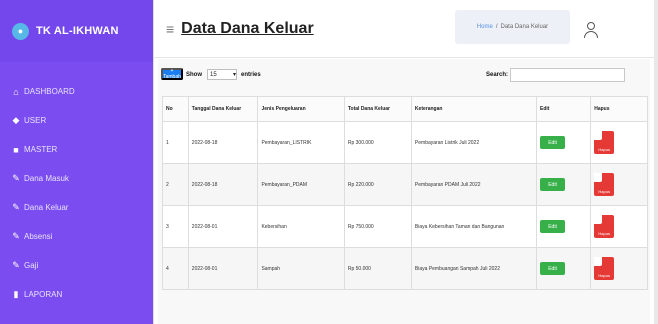 Image resolution: width=658 pixels, height=324 pixels. I want to click on column-header-delete: Hapus, so click(619, 109).